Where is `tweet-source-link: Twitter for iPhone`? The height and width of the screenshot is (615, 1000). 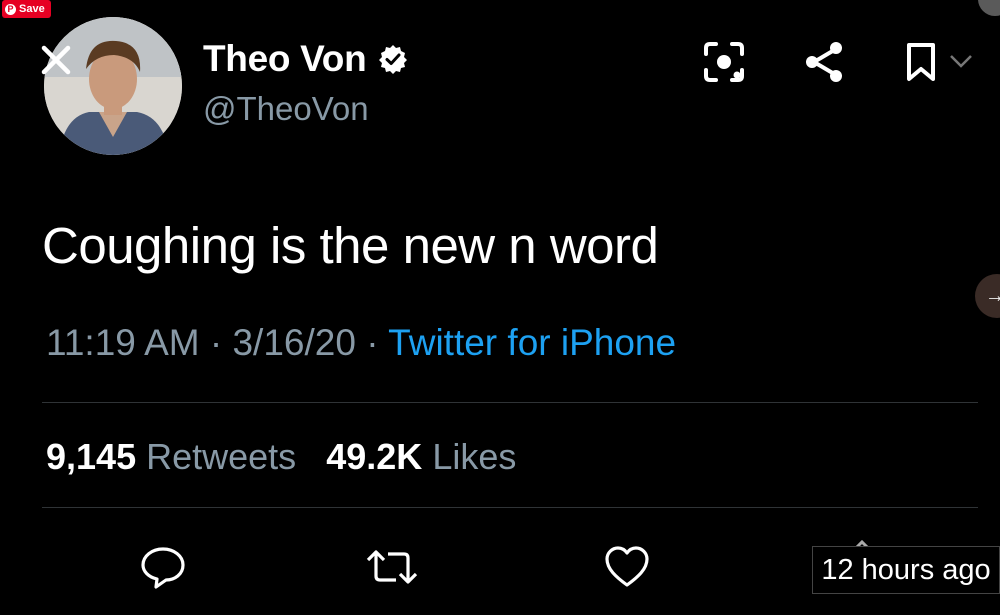 tweet-source-link: Twitter for iPhone is located at coordinates (532, 342).